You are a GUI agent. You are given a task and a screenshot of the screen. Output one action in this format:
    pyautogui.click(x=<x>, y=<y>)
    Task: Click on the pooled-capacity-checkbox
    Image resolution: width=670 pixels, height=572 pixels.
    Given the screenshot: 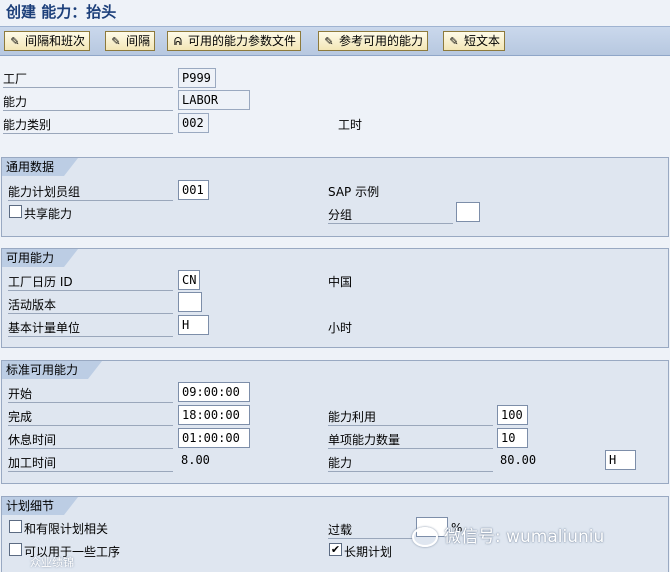 What is the action you would take?
    pyautogui.click(x=15, y=211)
    